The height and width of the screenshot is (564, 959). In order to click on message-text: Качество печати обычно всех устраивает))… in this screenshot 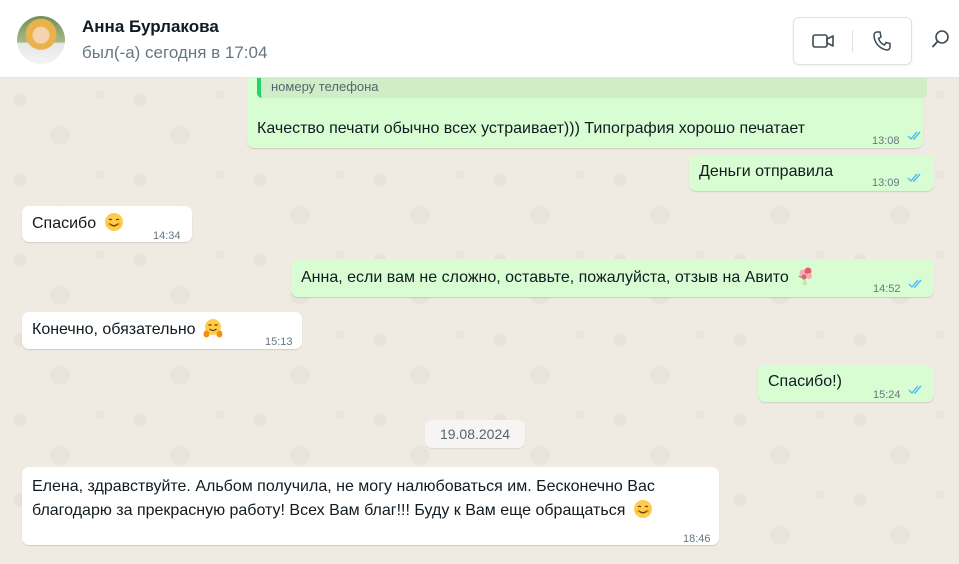, I will do `click(531, 128)`.